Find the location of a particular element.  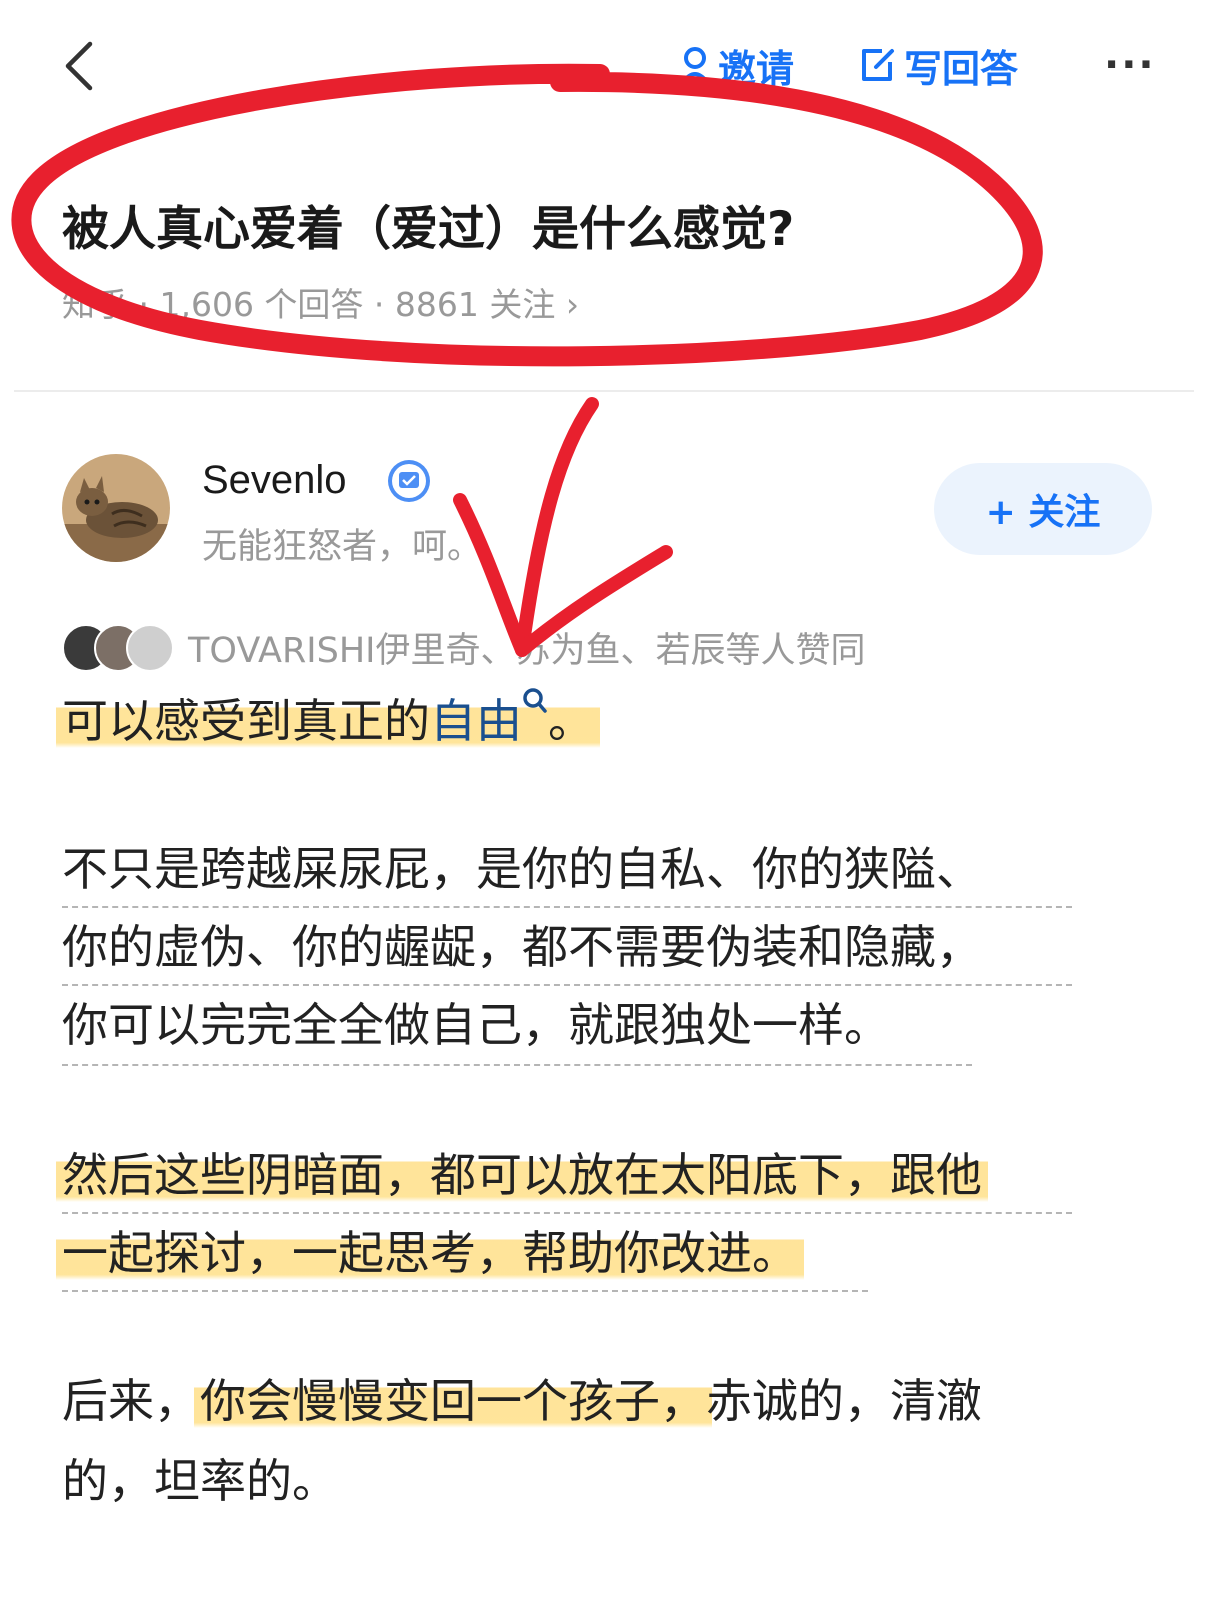

keyword-link: 自由 is located at coordinates (476, 721).